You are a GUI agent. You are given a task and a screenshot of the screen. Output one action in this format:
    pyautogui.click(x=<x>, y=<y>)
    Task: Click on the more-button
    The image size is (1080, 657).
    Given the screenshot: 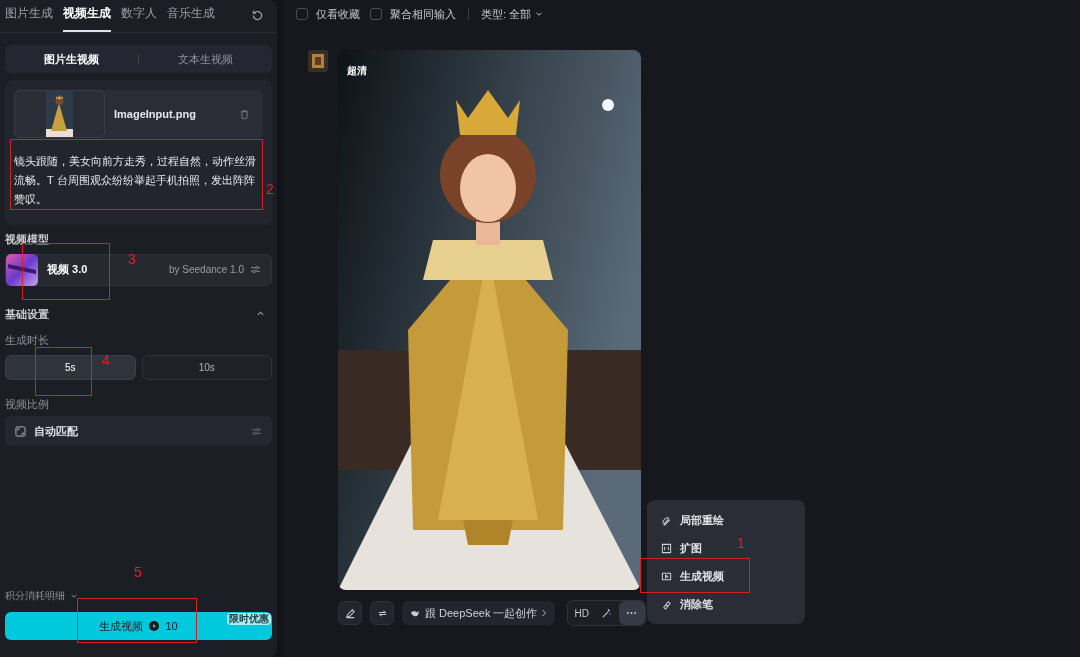 What is the action you would take?
    pyautogui.click(x=631, y=613)
    